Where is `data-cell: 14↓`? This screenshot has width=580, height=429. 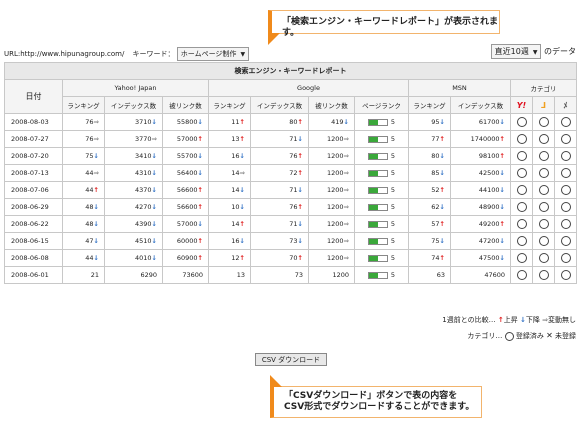
data-cell: 14↓ is located at coordinates (229, 190).